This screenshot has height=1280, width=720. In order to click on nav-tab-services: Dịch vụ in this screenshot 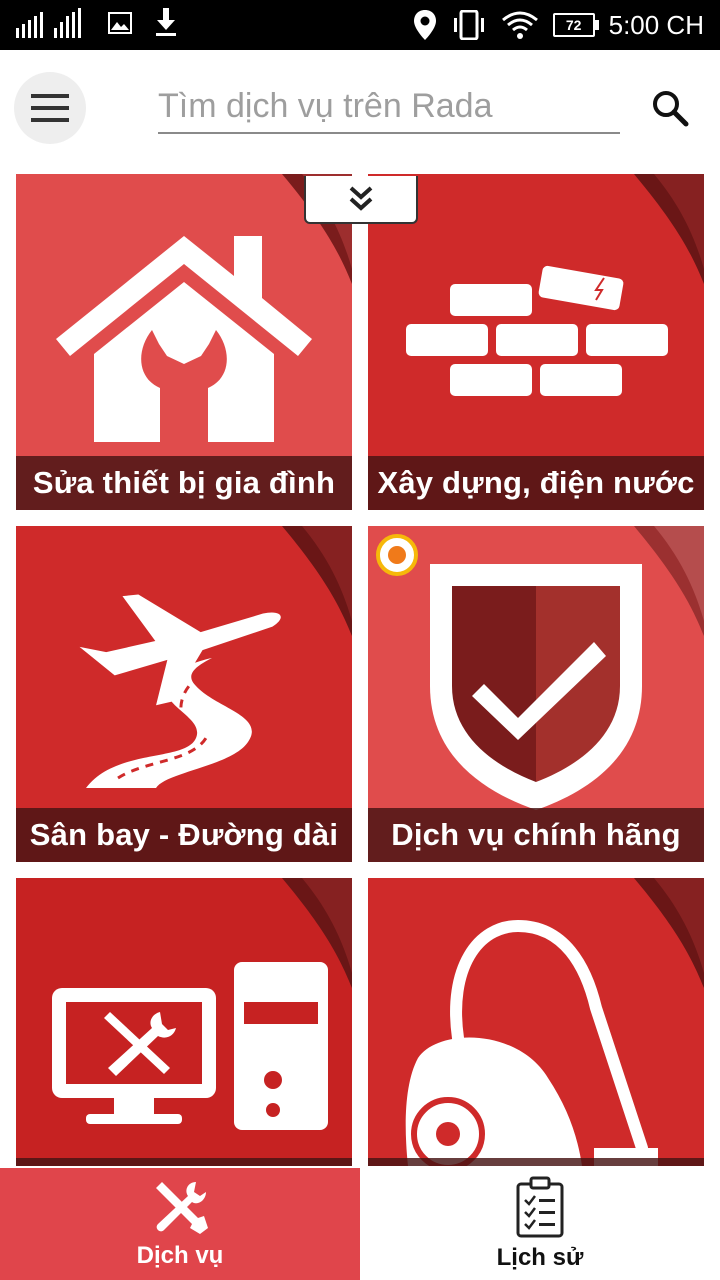, I will do `click(180, 1224)`.